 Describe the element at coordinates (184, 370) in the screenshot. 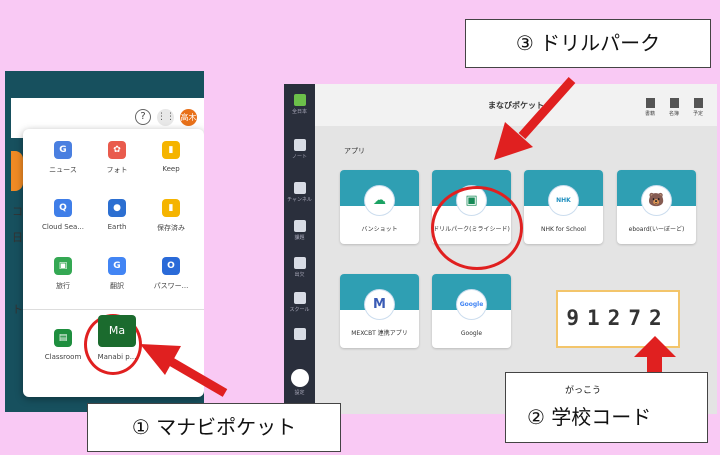

I see `arrow-to-manabi-pocket` at that location.